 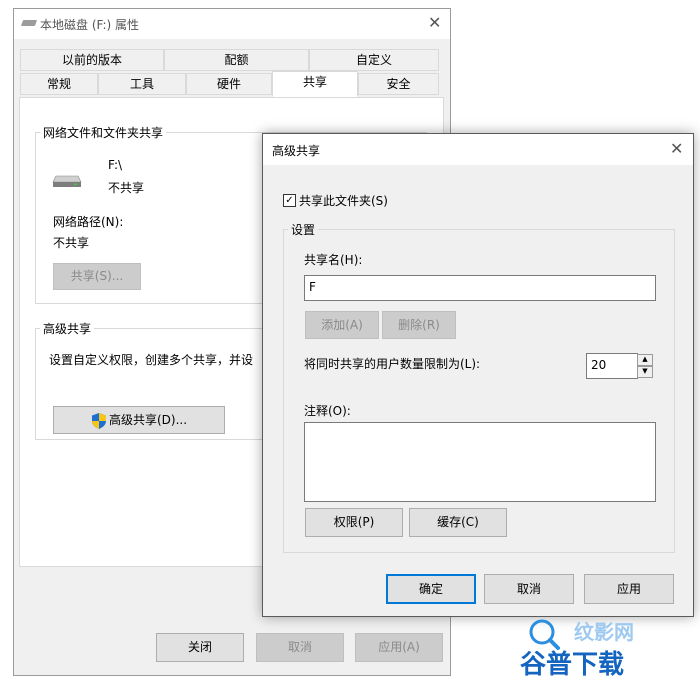 I want to click on tab-tools: 工具, so click(x=142, y=84).